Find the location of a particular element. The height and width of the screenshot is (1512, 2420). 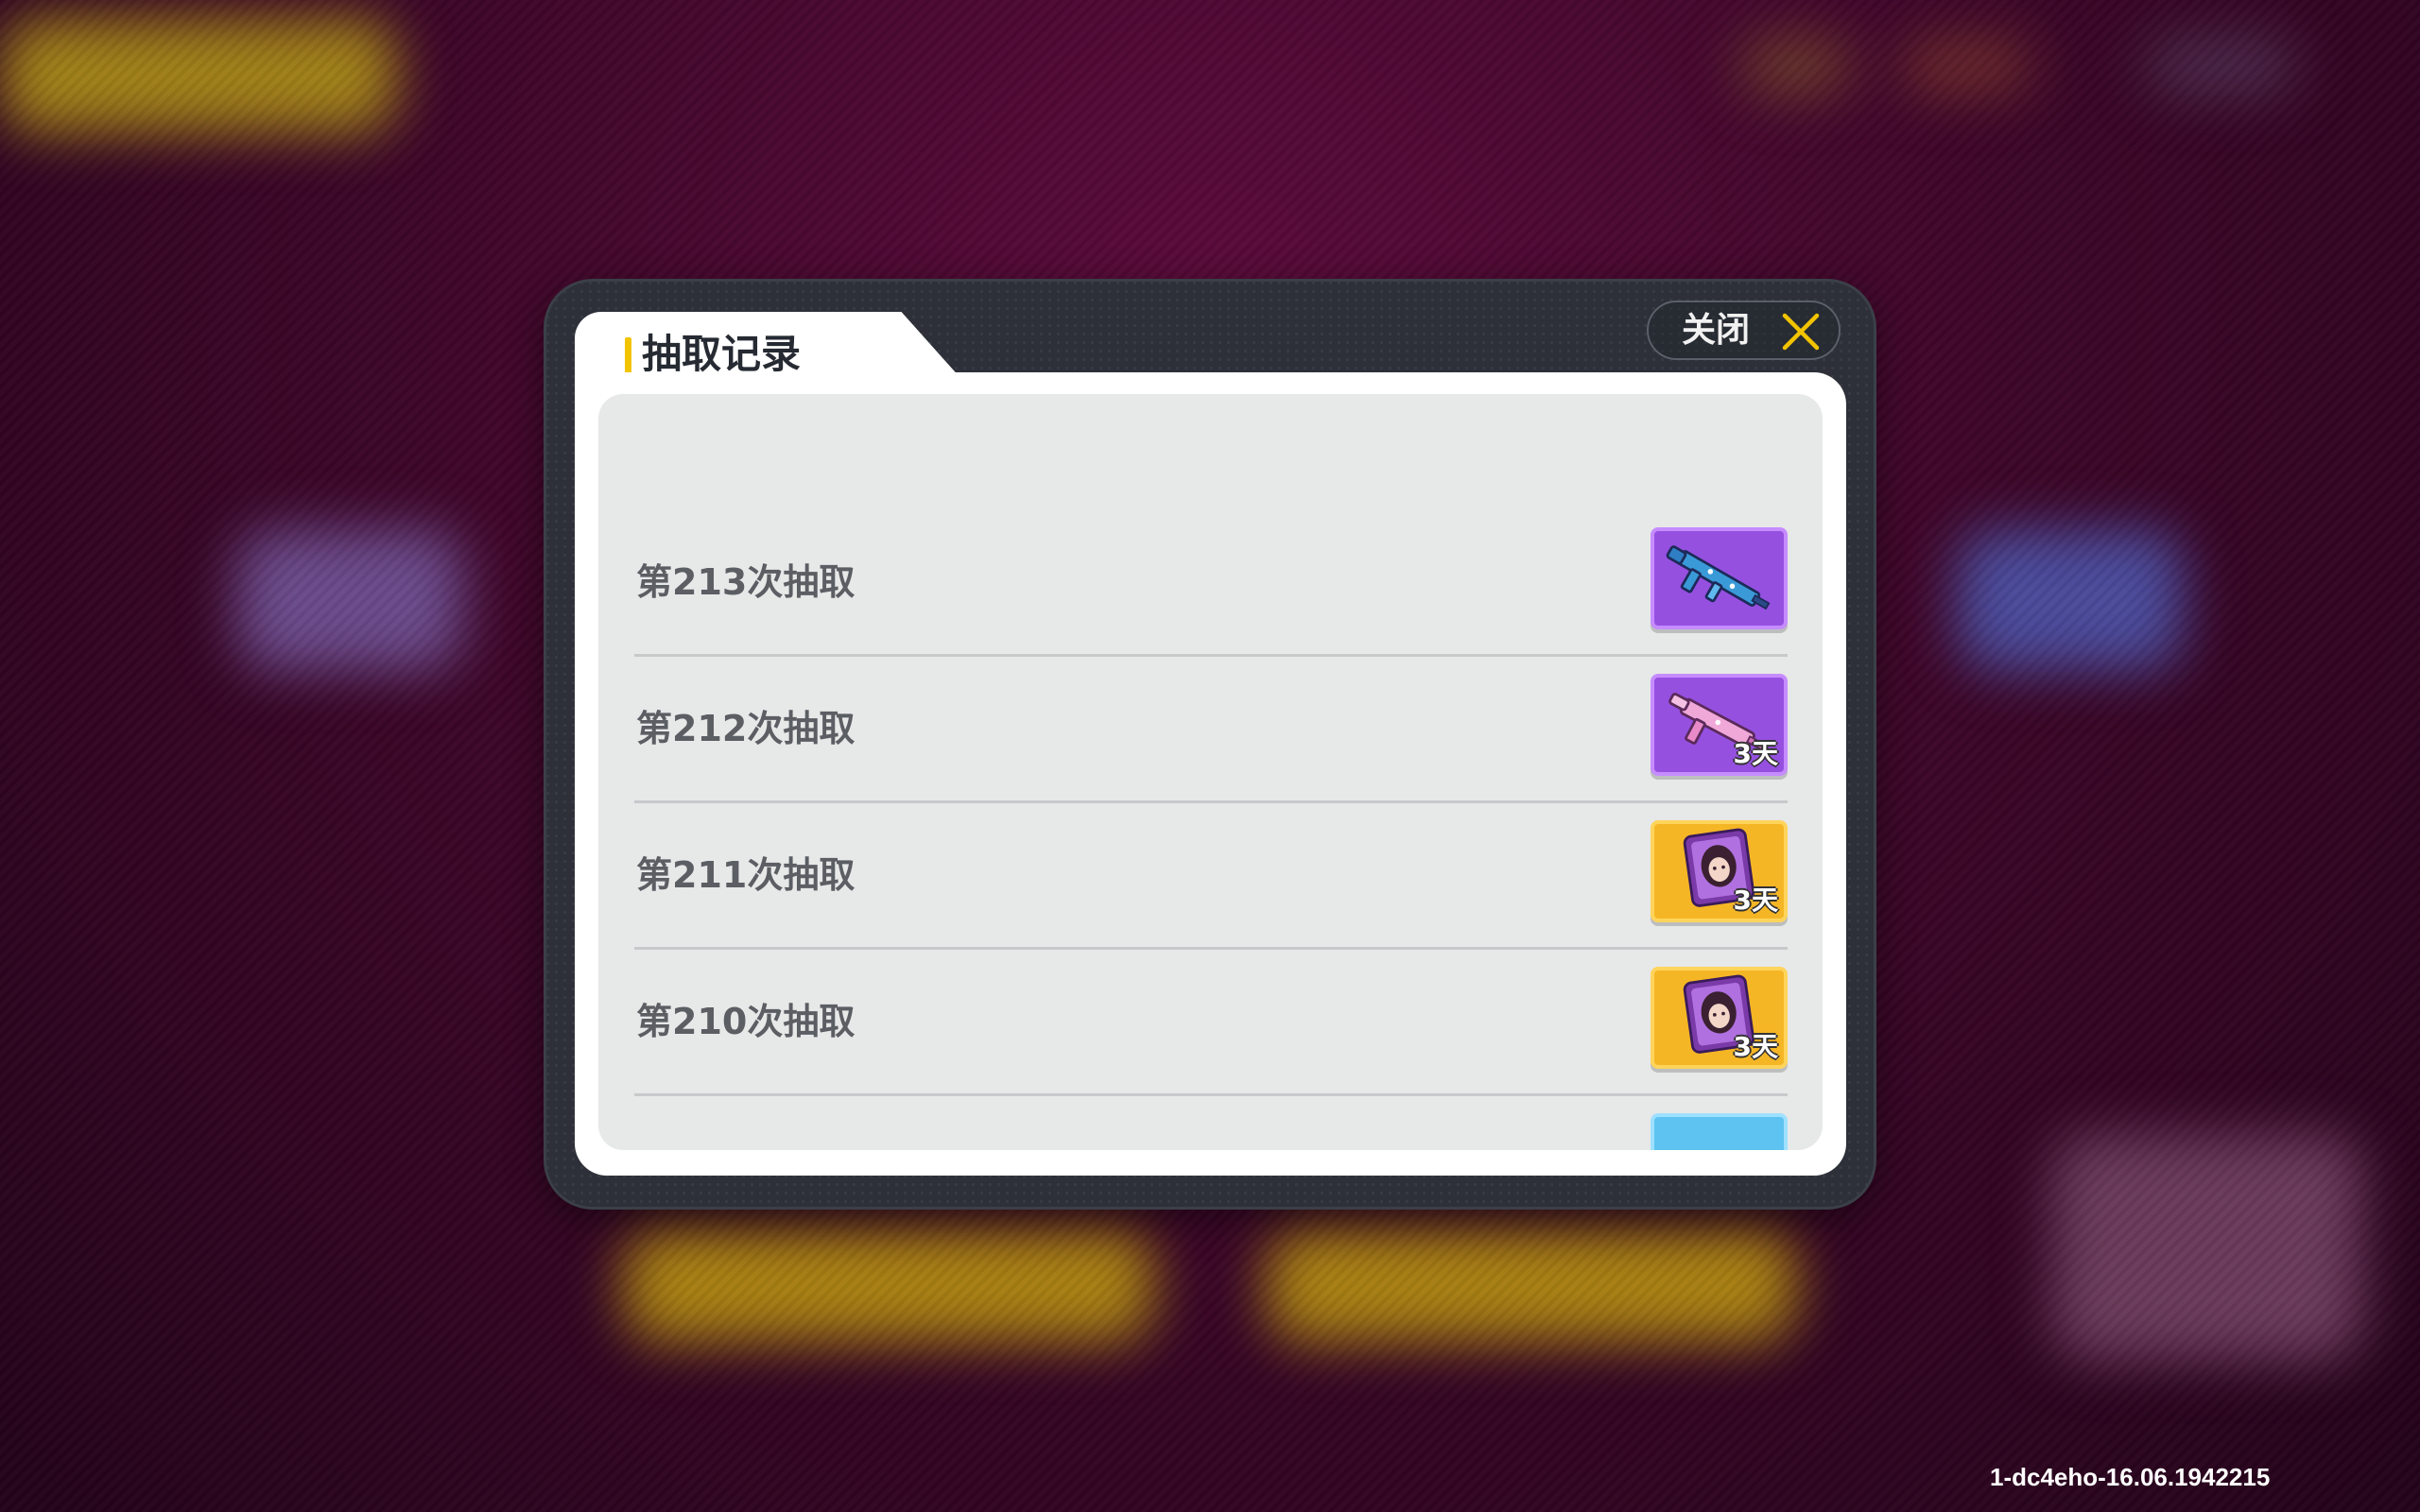

list-item is located at coordinates (1211, 1121).